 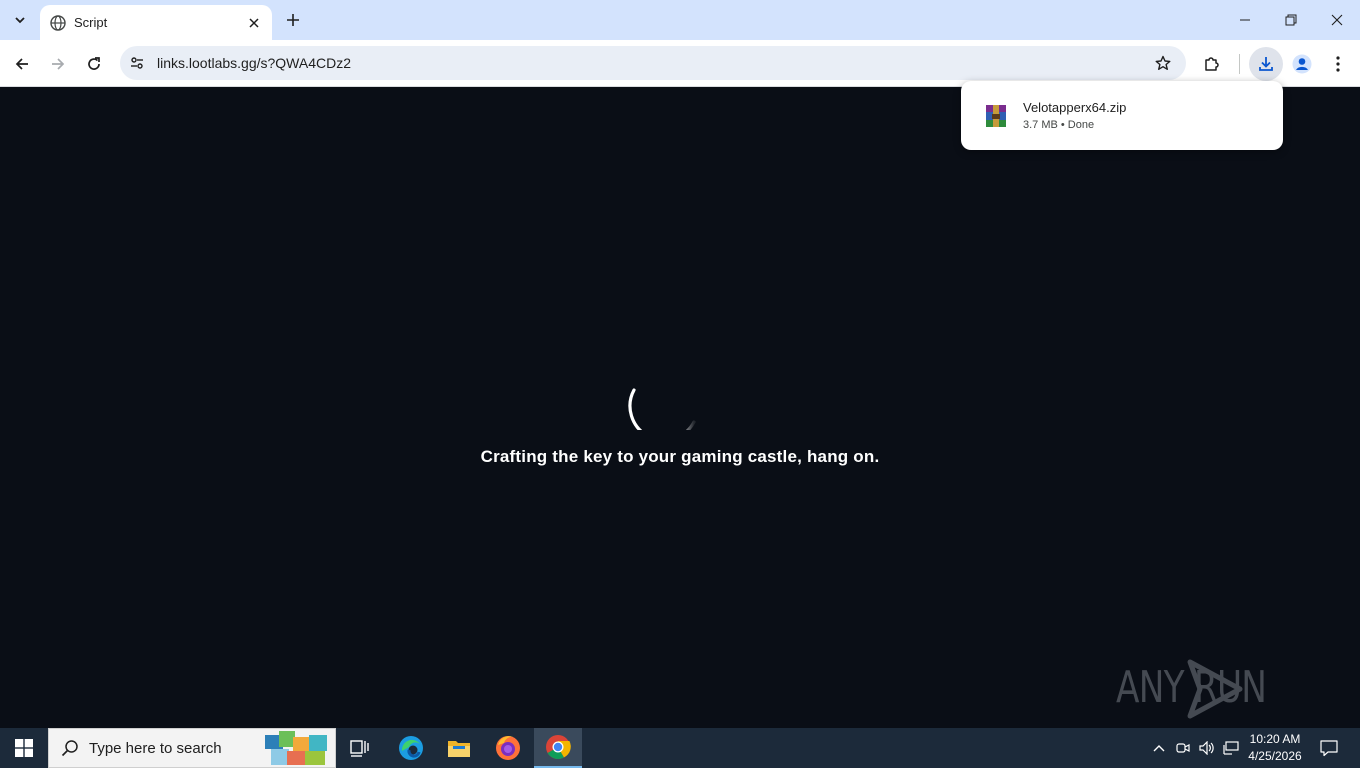 I want to click on globe-icon, so click(x=58, y=22).